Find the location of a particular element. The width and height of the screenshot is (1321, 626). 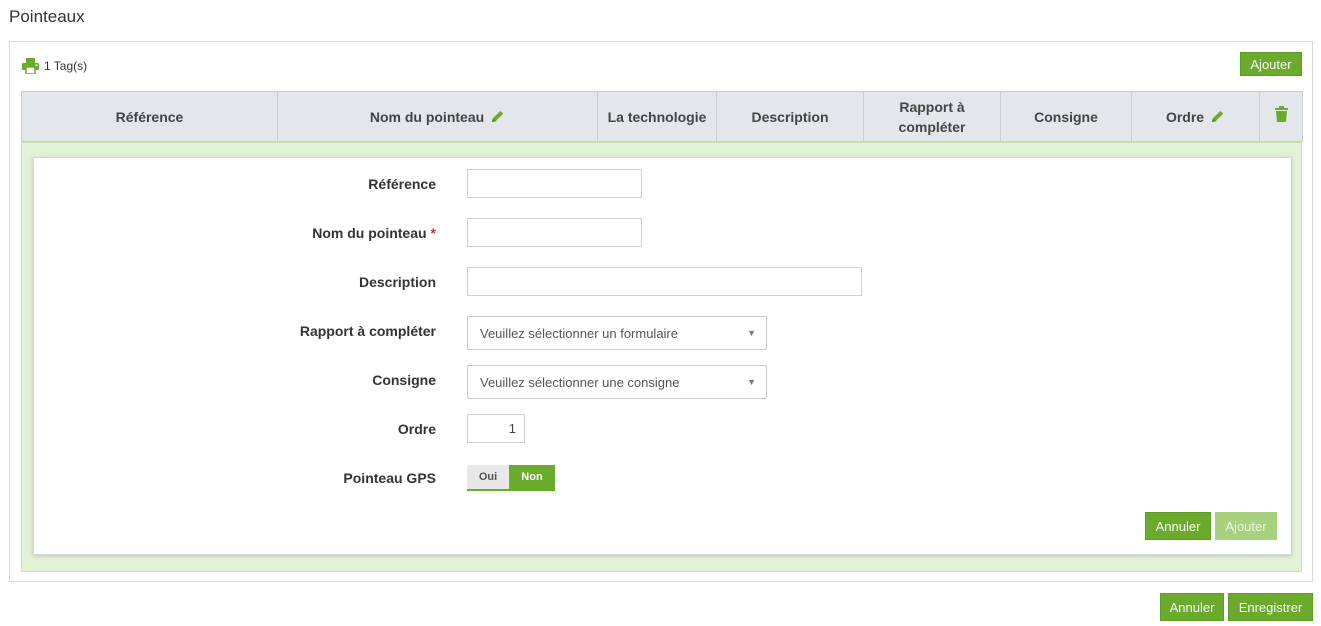

name-label: Nom du pointeau * is located at coordinates (374, 233).